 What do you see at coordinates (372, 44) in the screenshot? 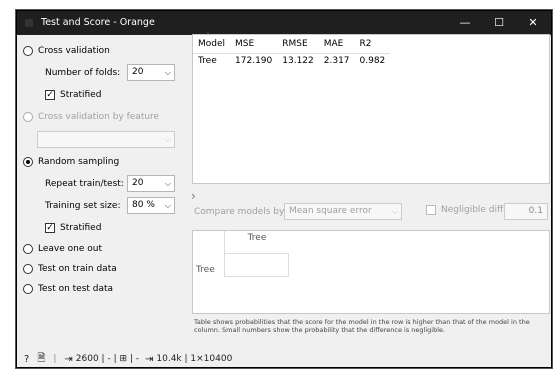
I see `column-header-r2: R2` at bounding box center [372, 44].